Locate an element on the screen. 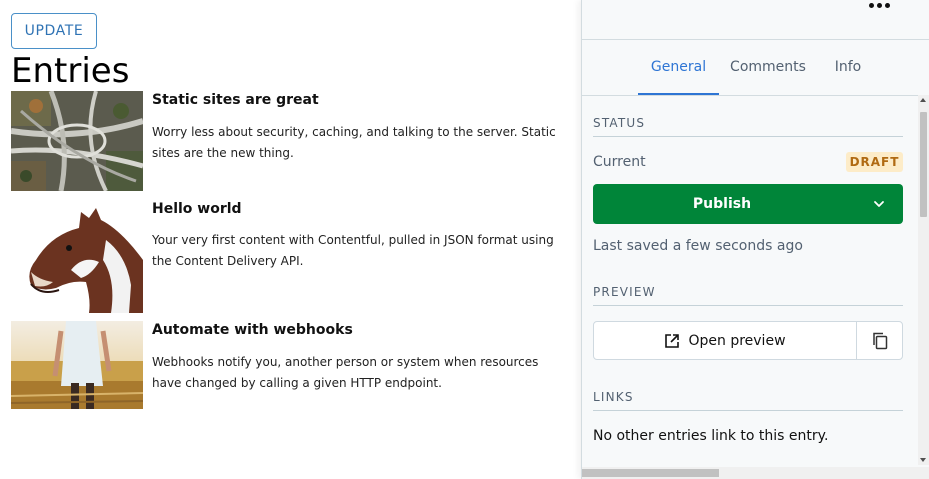  highway-interchange-image is located at coordinates (77, 141).